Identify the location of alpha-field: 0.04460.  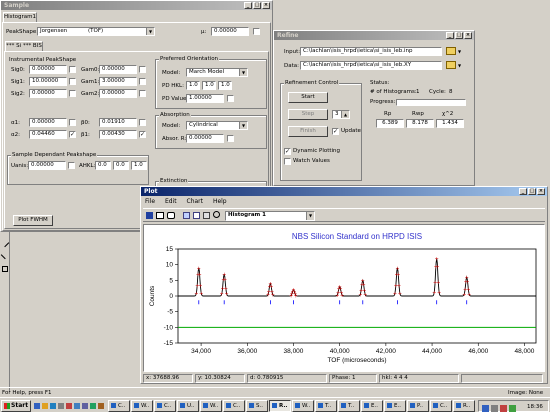
(48, 134).